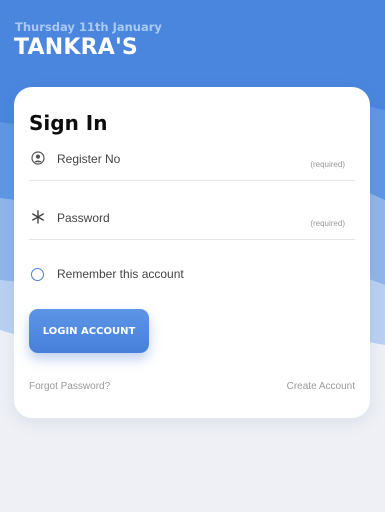 This screenshot has width=385, height=512. I want to click on create-account-link: Create Account, so click(321, 386).